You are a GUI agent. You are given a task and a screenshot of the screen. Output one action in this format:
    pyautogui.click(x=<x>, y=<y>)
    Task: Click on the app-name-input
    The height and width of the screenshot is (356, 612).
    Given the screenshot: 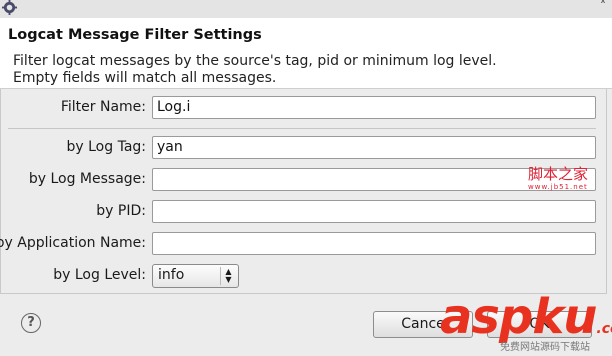 What is the action you would take?
    pyautogui.click(x=374, y=243)
    